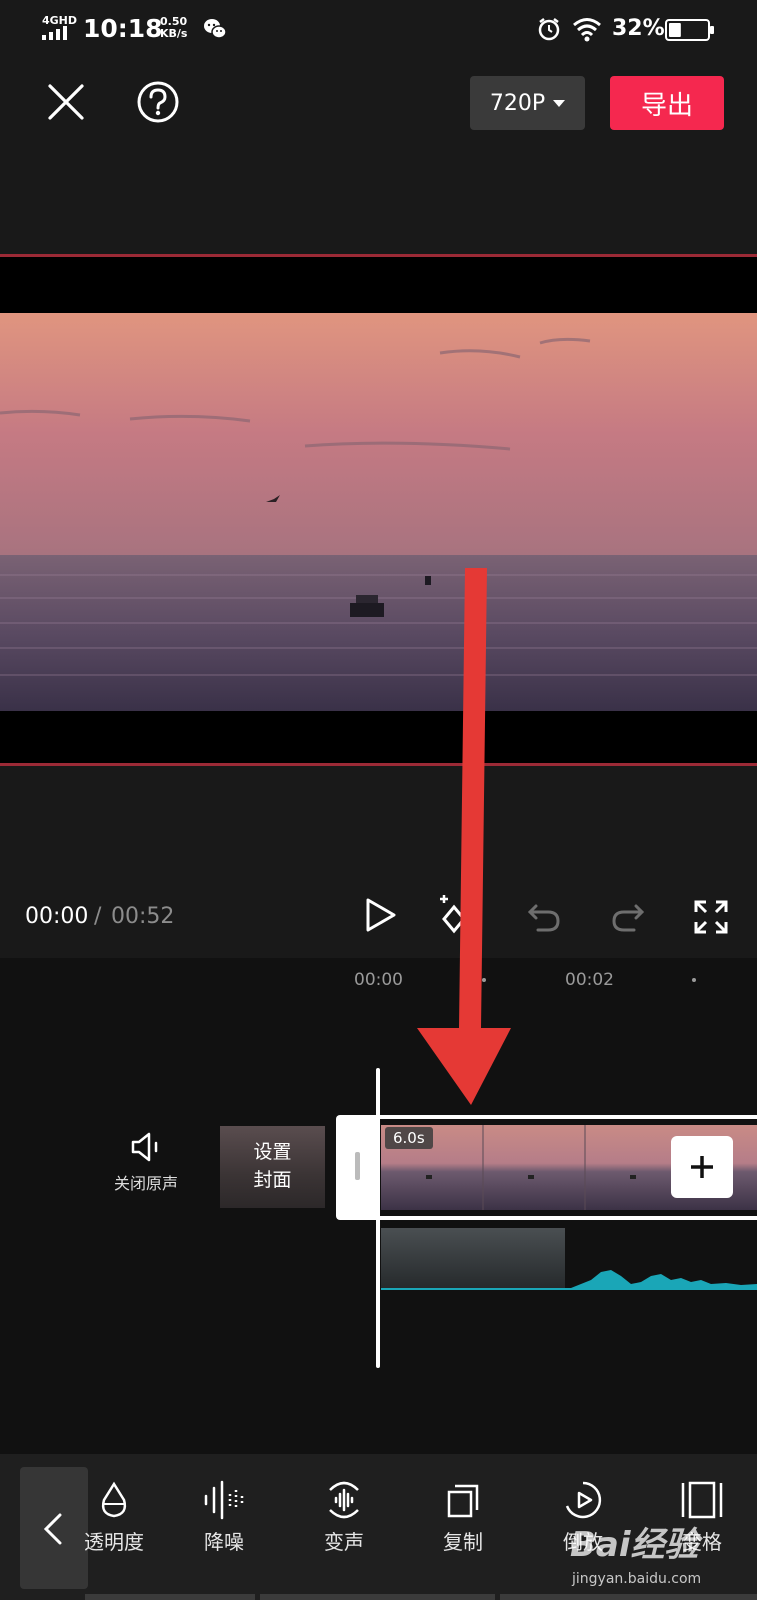 The image size is (757, 1600). I want to click on undo-button, so click(544, 917).